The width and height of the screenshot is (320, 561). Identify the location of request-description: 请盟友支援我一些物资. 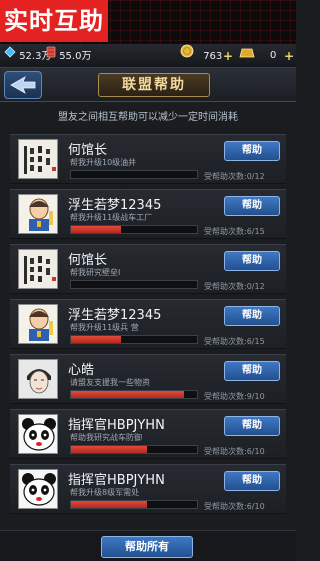
(110, 382).